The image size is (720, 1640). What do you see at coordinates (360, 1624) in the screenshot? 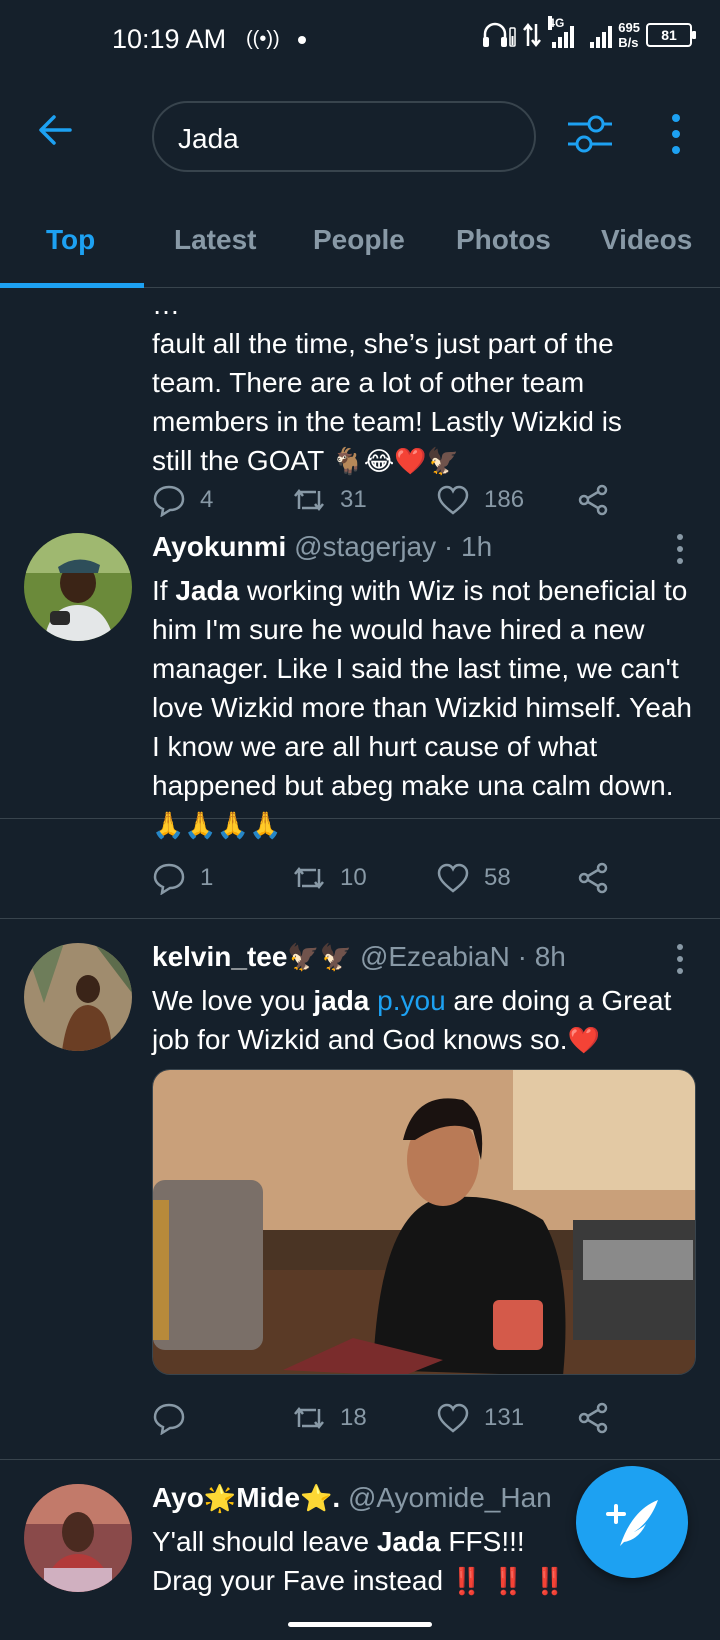
I see `home-indicator` at bounding box center [360, 1624].